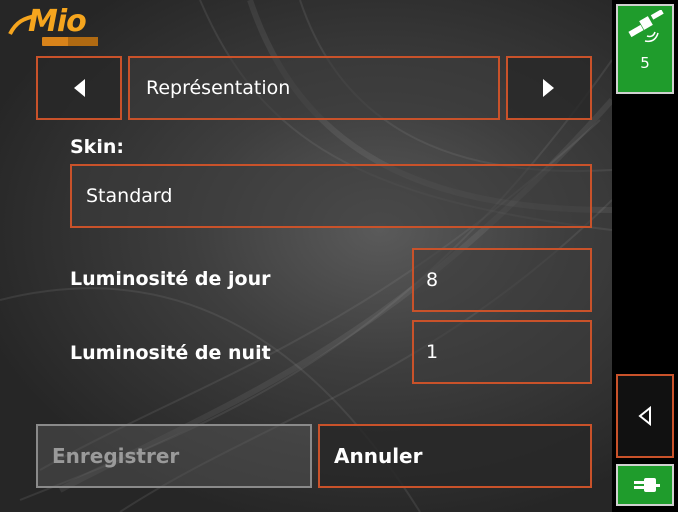 The image size is (678, 512). Describe the element at coordinates (70, 41) in the screenshot. I see `logo-tagline-bar` at that location.